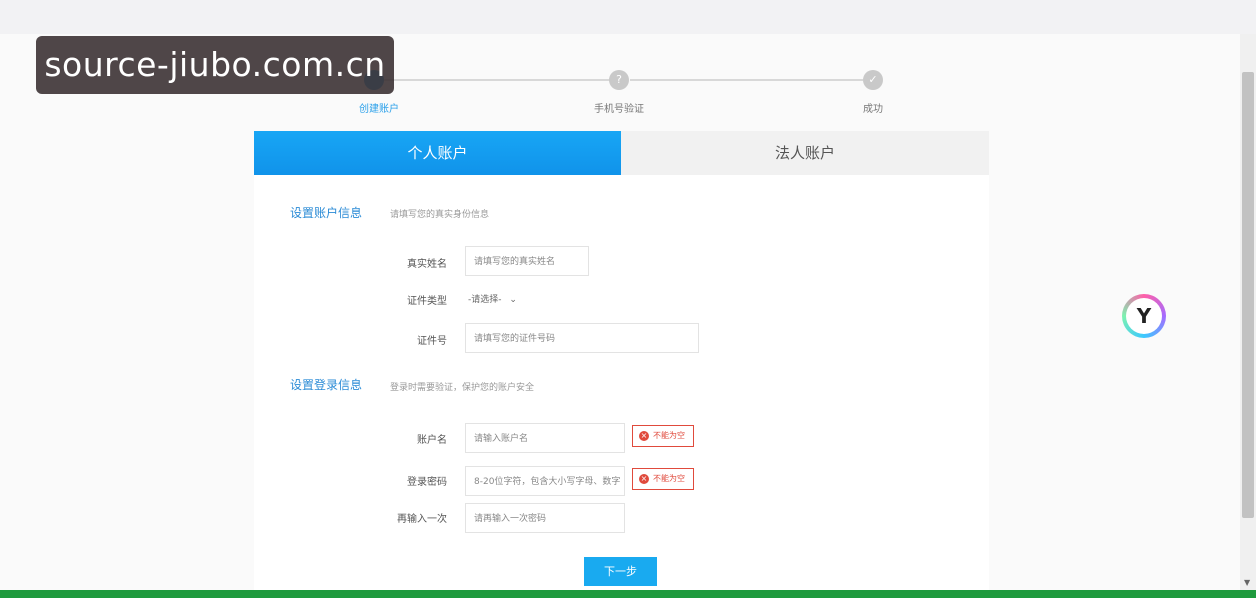 The image size is (1256, 598). What do you see at coordinates (427, 264) in the screenshot?
I see `real-name-label: 真实姓名` at bounding box center [427, 264].